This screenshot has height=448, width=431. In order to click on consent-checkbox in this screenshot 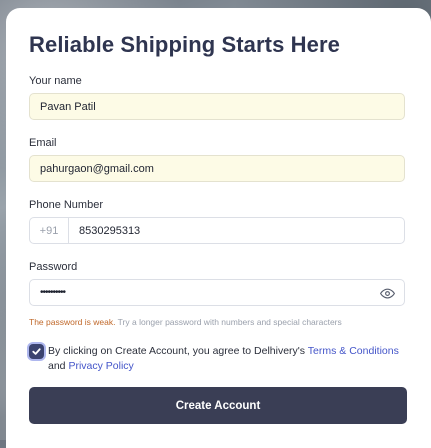, I will do `click(36, 351)`.